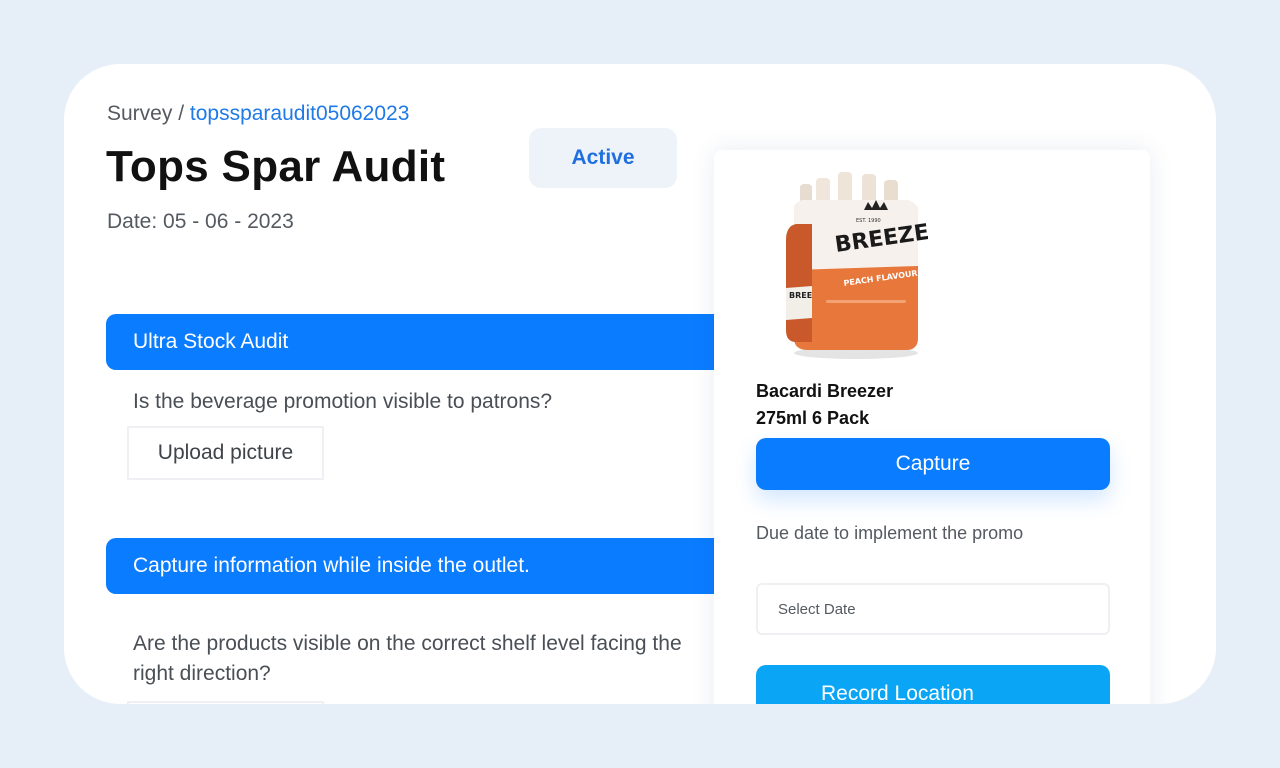 This screenshot has width=1280, height=768. I want to click on breadcrumb-current-link: topssparaudit05062023, so click(300, 113).